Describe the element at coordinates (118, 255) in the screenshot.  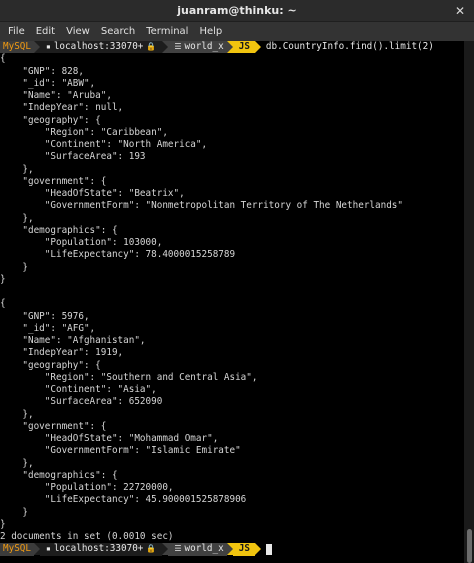
I see `output-line: "LifeExpectancy": 78.4000015258789` at that location.